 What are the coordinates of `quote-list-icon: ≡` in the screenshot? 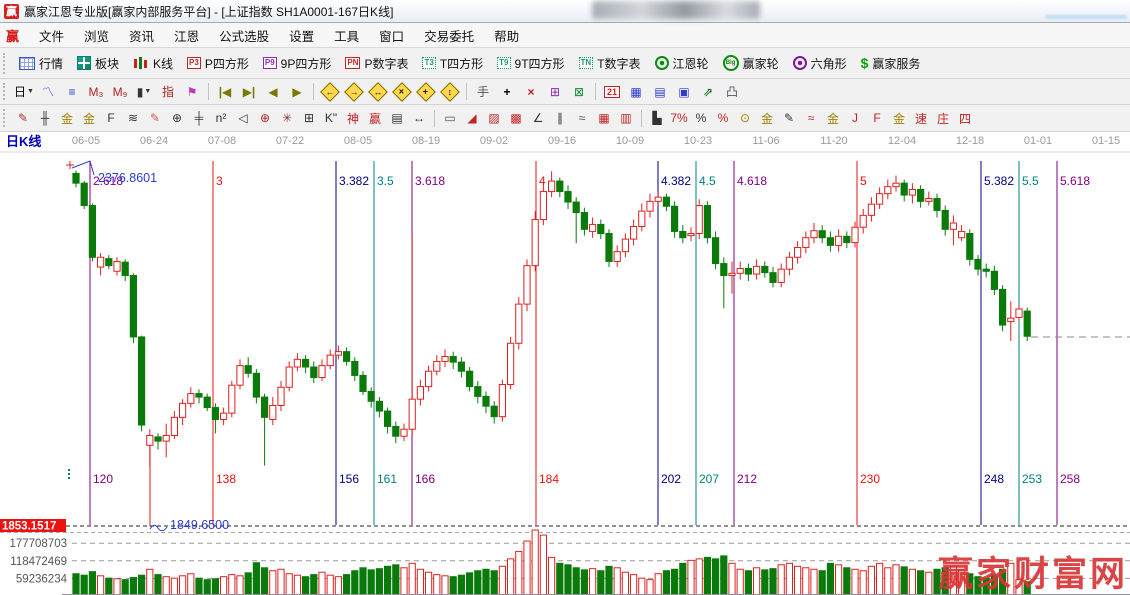 It's located at (72, 92).